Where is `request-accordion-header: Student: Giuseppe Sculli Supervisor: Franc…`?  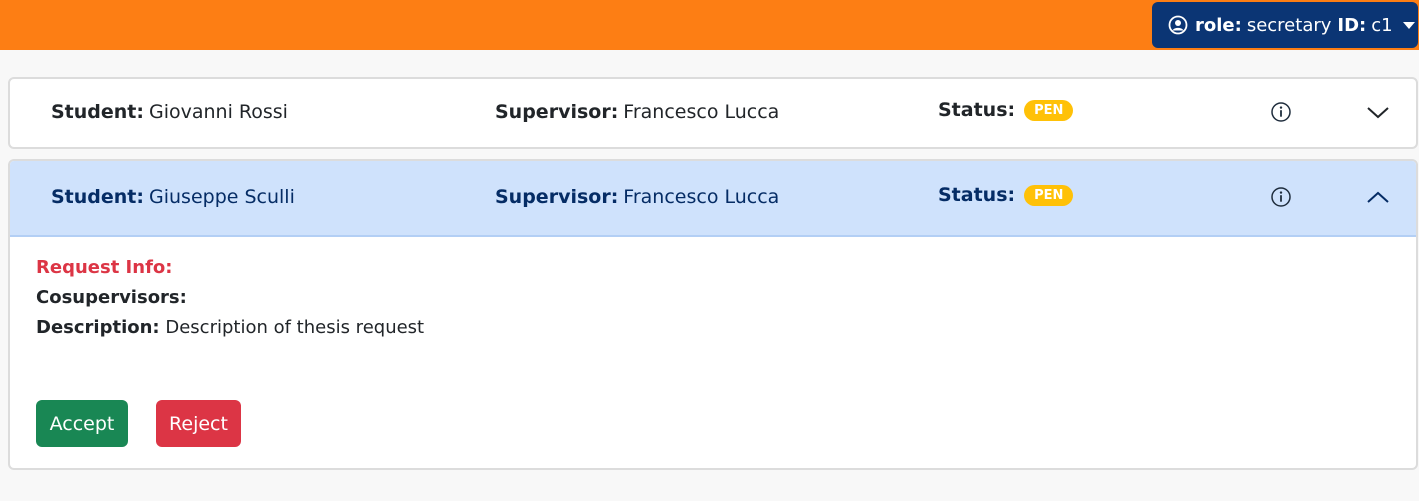
request-accordion-header: Student: Giuseppe Sculli Supervisor: Franc… is located at coordinates (713, 198).